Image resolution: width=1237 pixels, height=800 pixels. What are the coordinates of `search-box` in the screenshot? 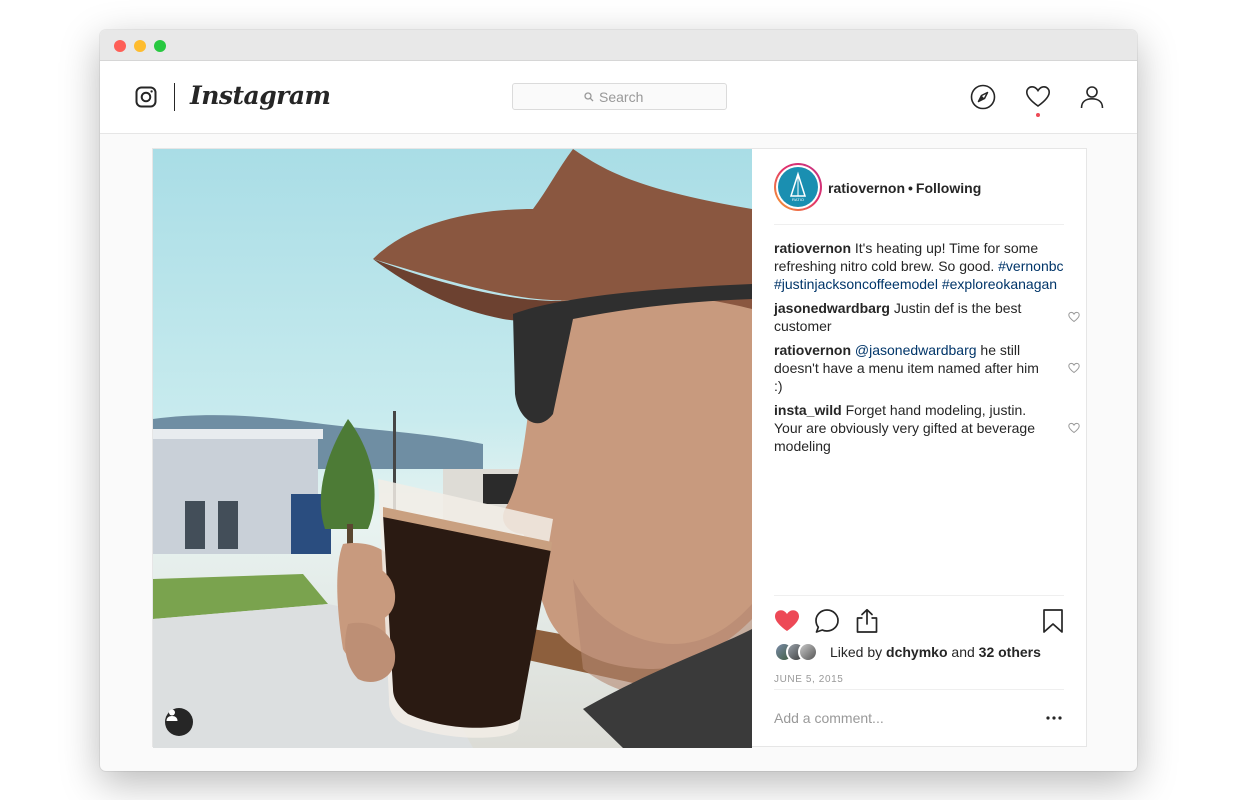 It's located at (619, 96).